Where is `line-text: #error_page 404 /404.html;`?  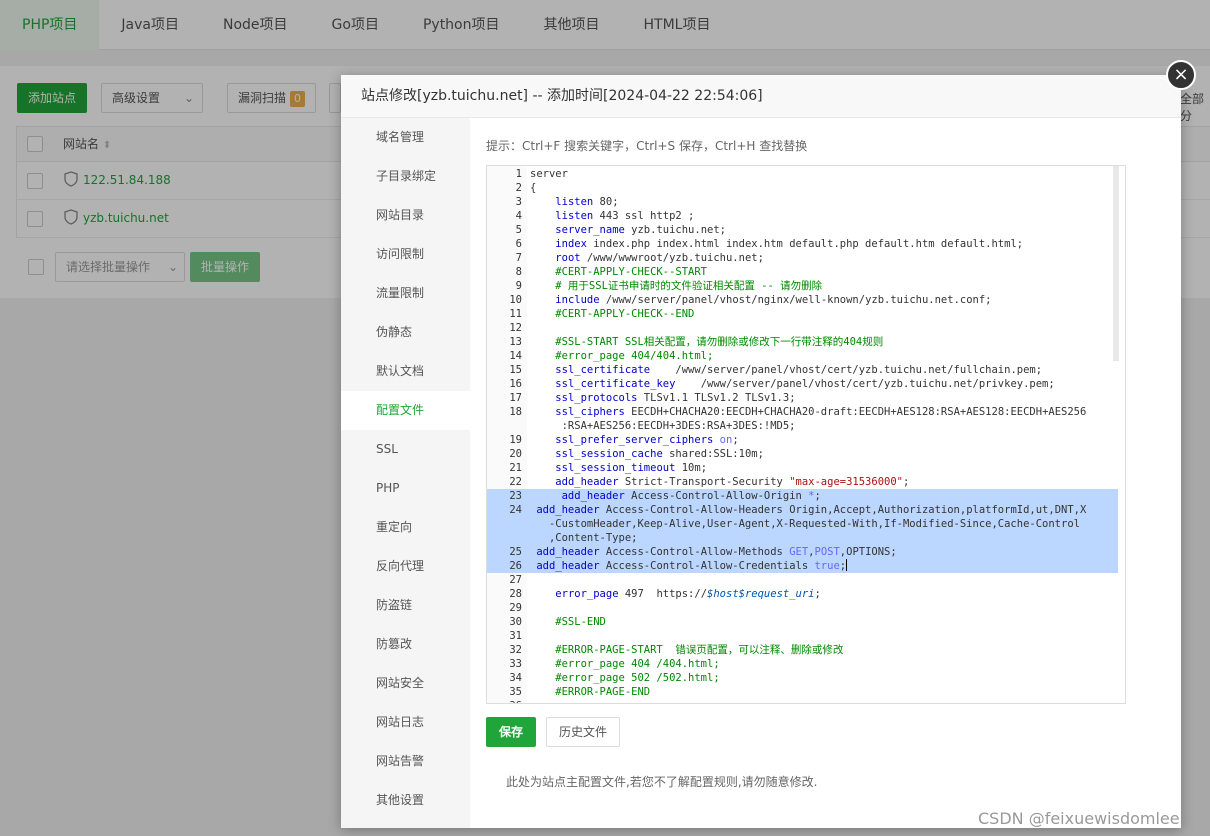
line-text: #error_page 404 /404.html; is located at coordinates (625, 664).